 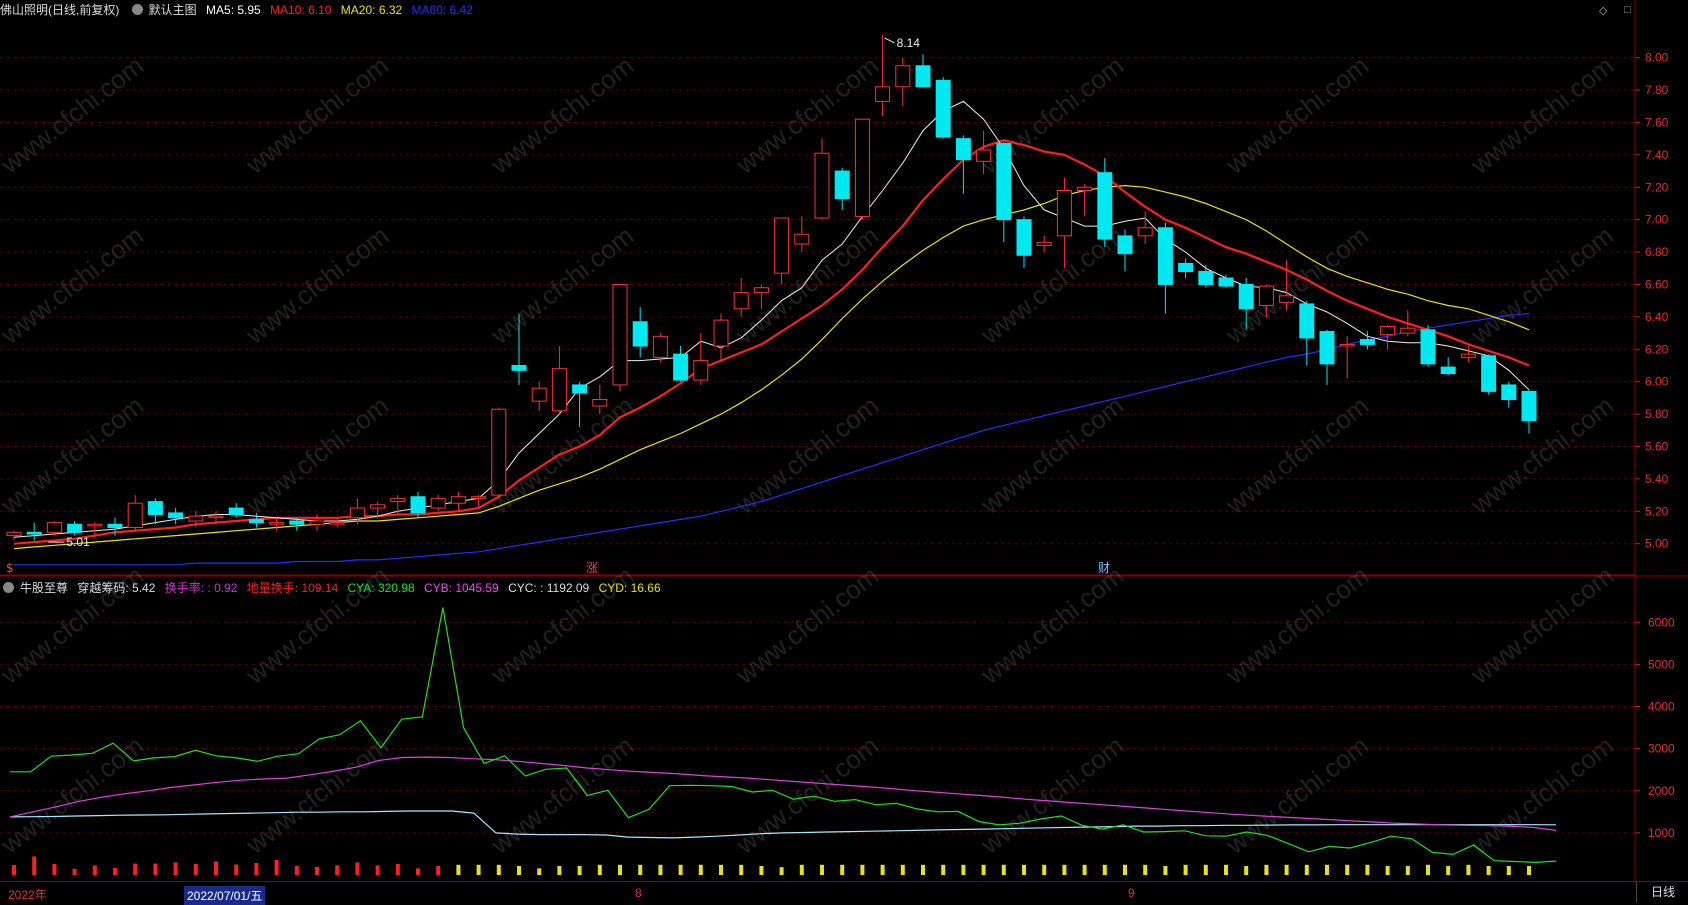 What do you see at coordinates (59, 10) in the screenshot?
I see `stock-title: 佛山照明(日线,前复权)` at bounding box center [59, 10].